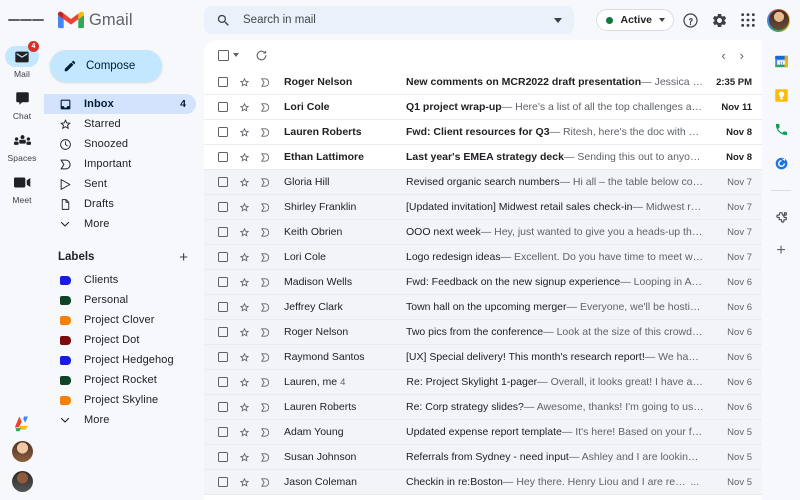 The height and width of the screenshot is (500, 800). I want to click on spaces-color-icon, so click(22, 423).